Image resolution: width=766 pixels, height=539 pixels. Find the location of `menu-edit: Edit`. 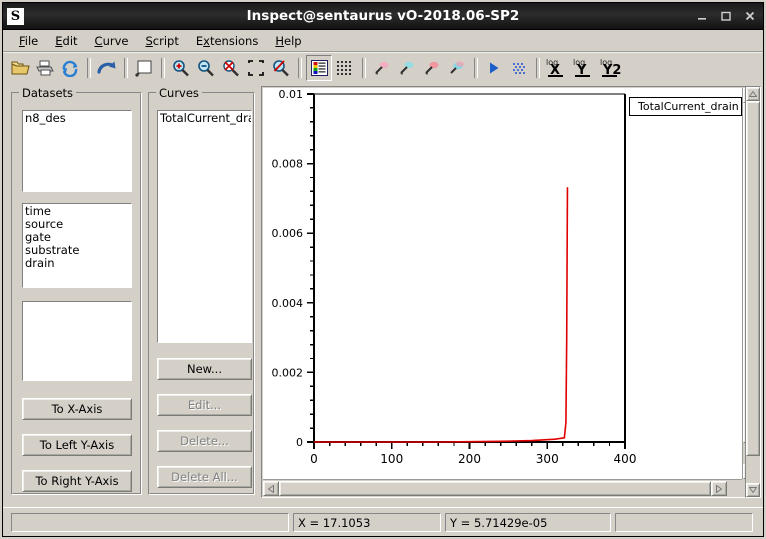

menu-edit: Edit is located at coordinates (66, 41).